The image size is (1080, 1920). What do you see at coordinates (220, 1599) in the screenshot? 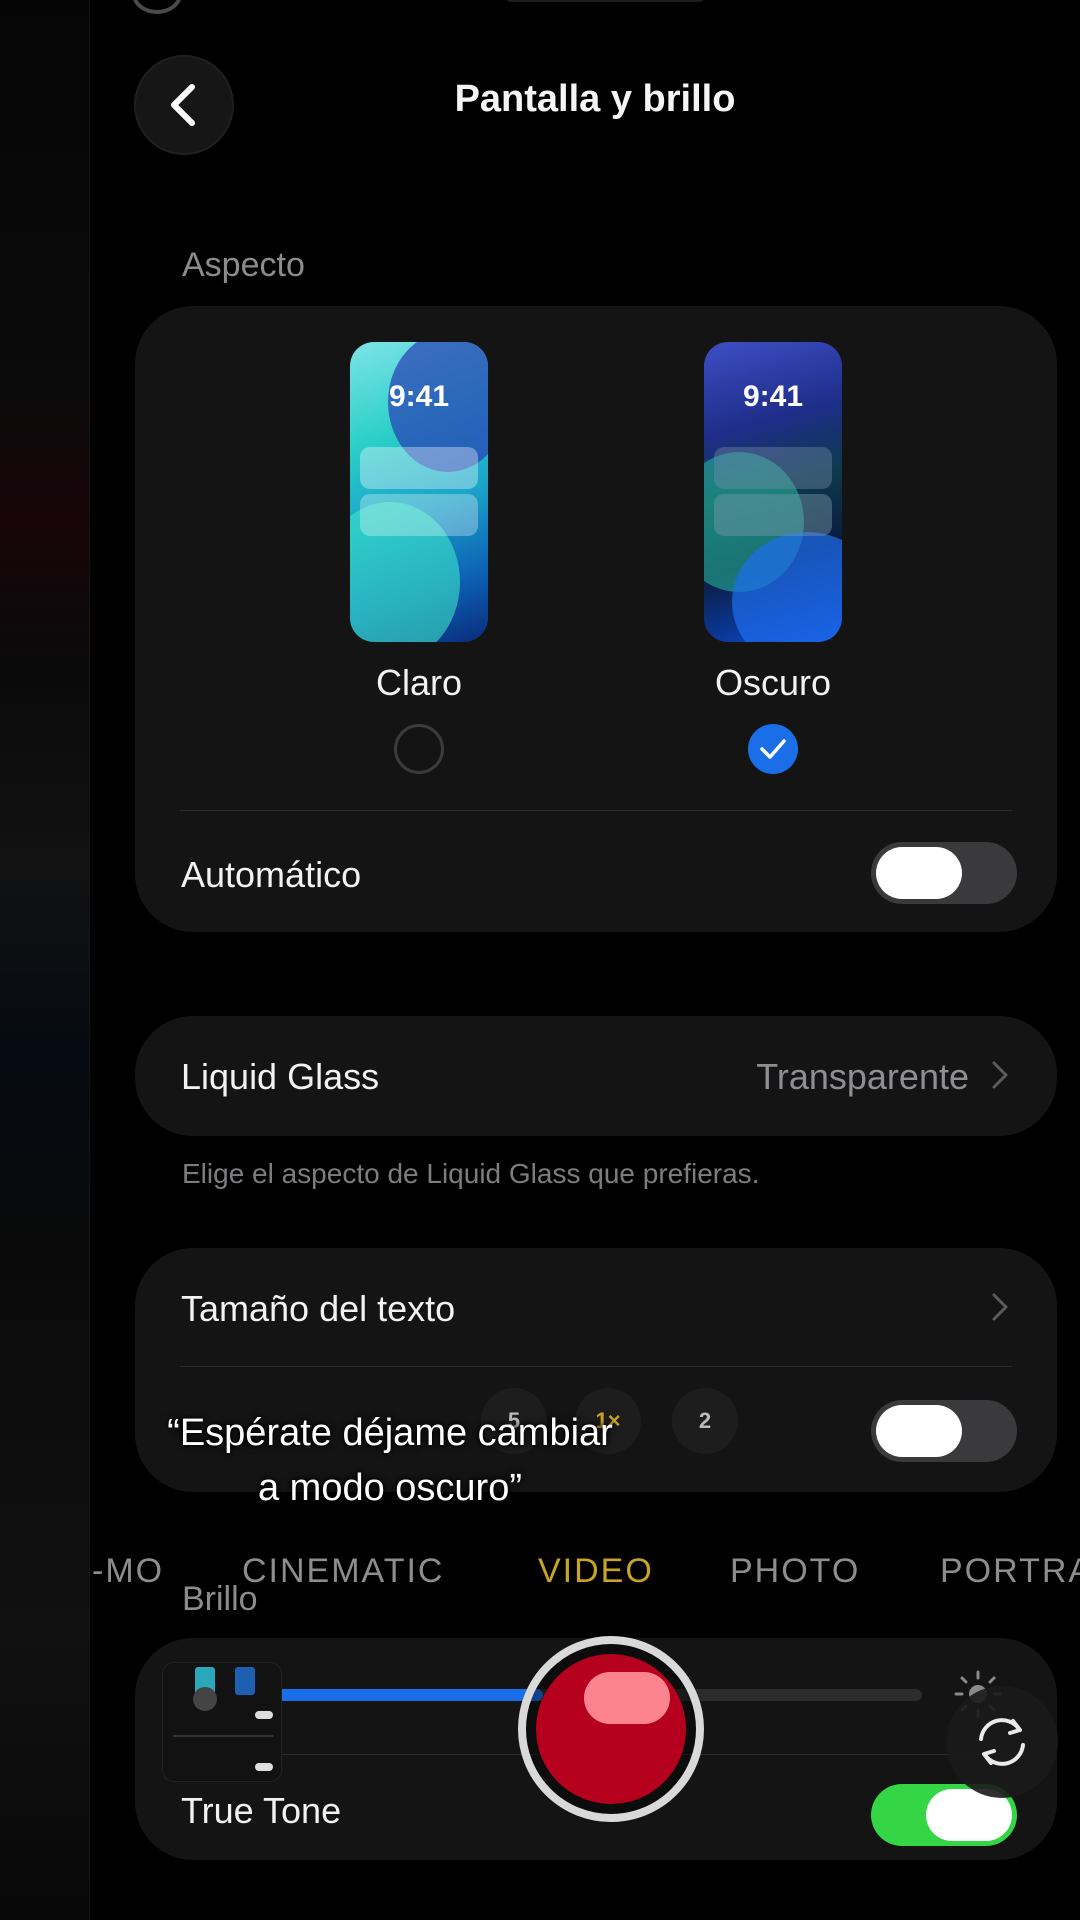
I see `section-label-brightness: Brillo` at bounding box center [220, 1599].